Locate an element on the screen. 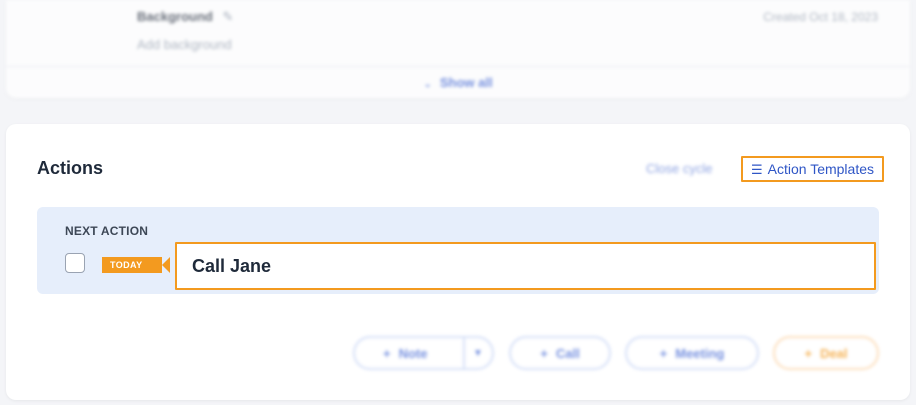 Image resolution: width=916 pixels, height=405 pixels. edit-pencil-icon: ✎ is located at coordinates (227, 16).